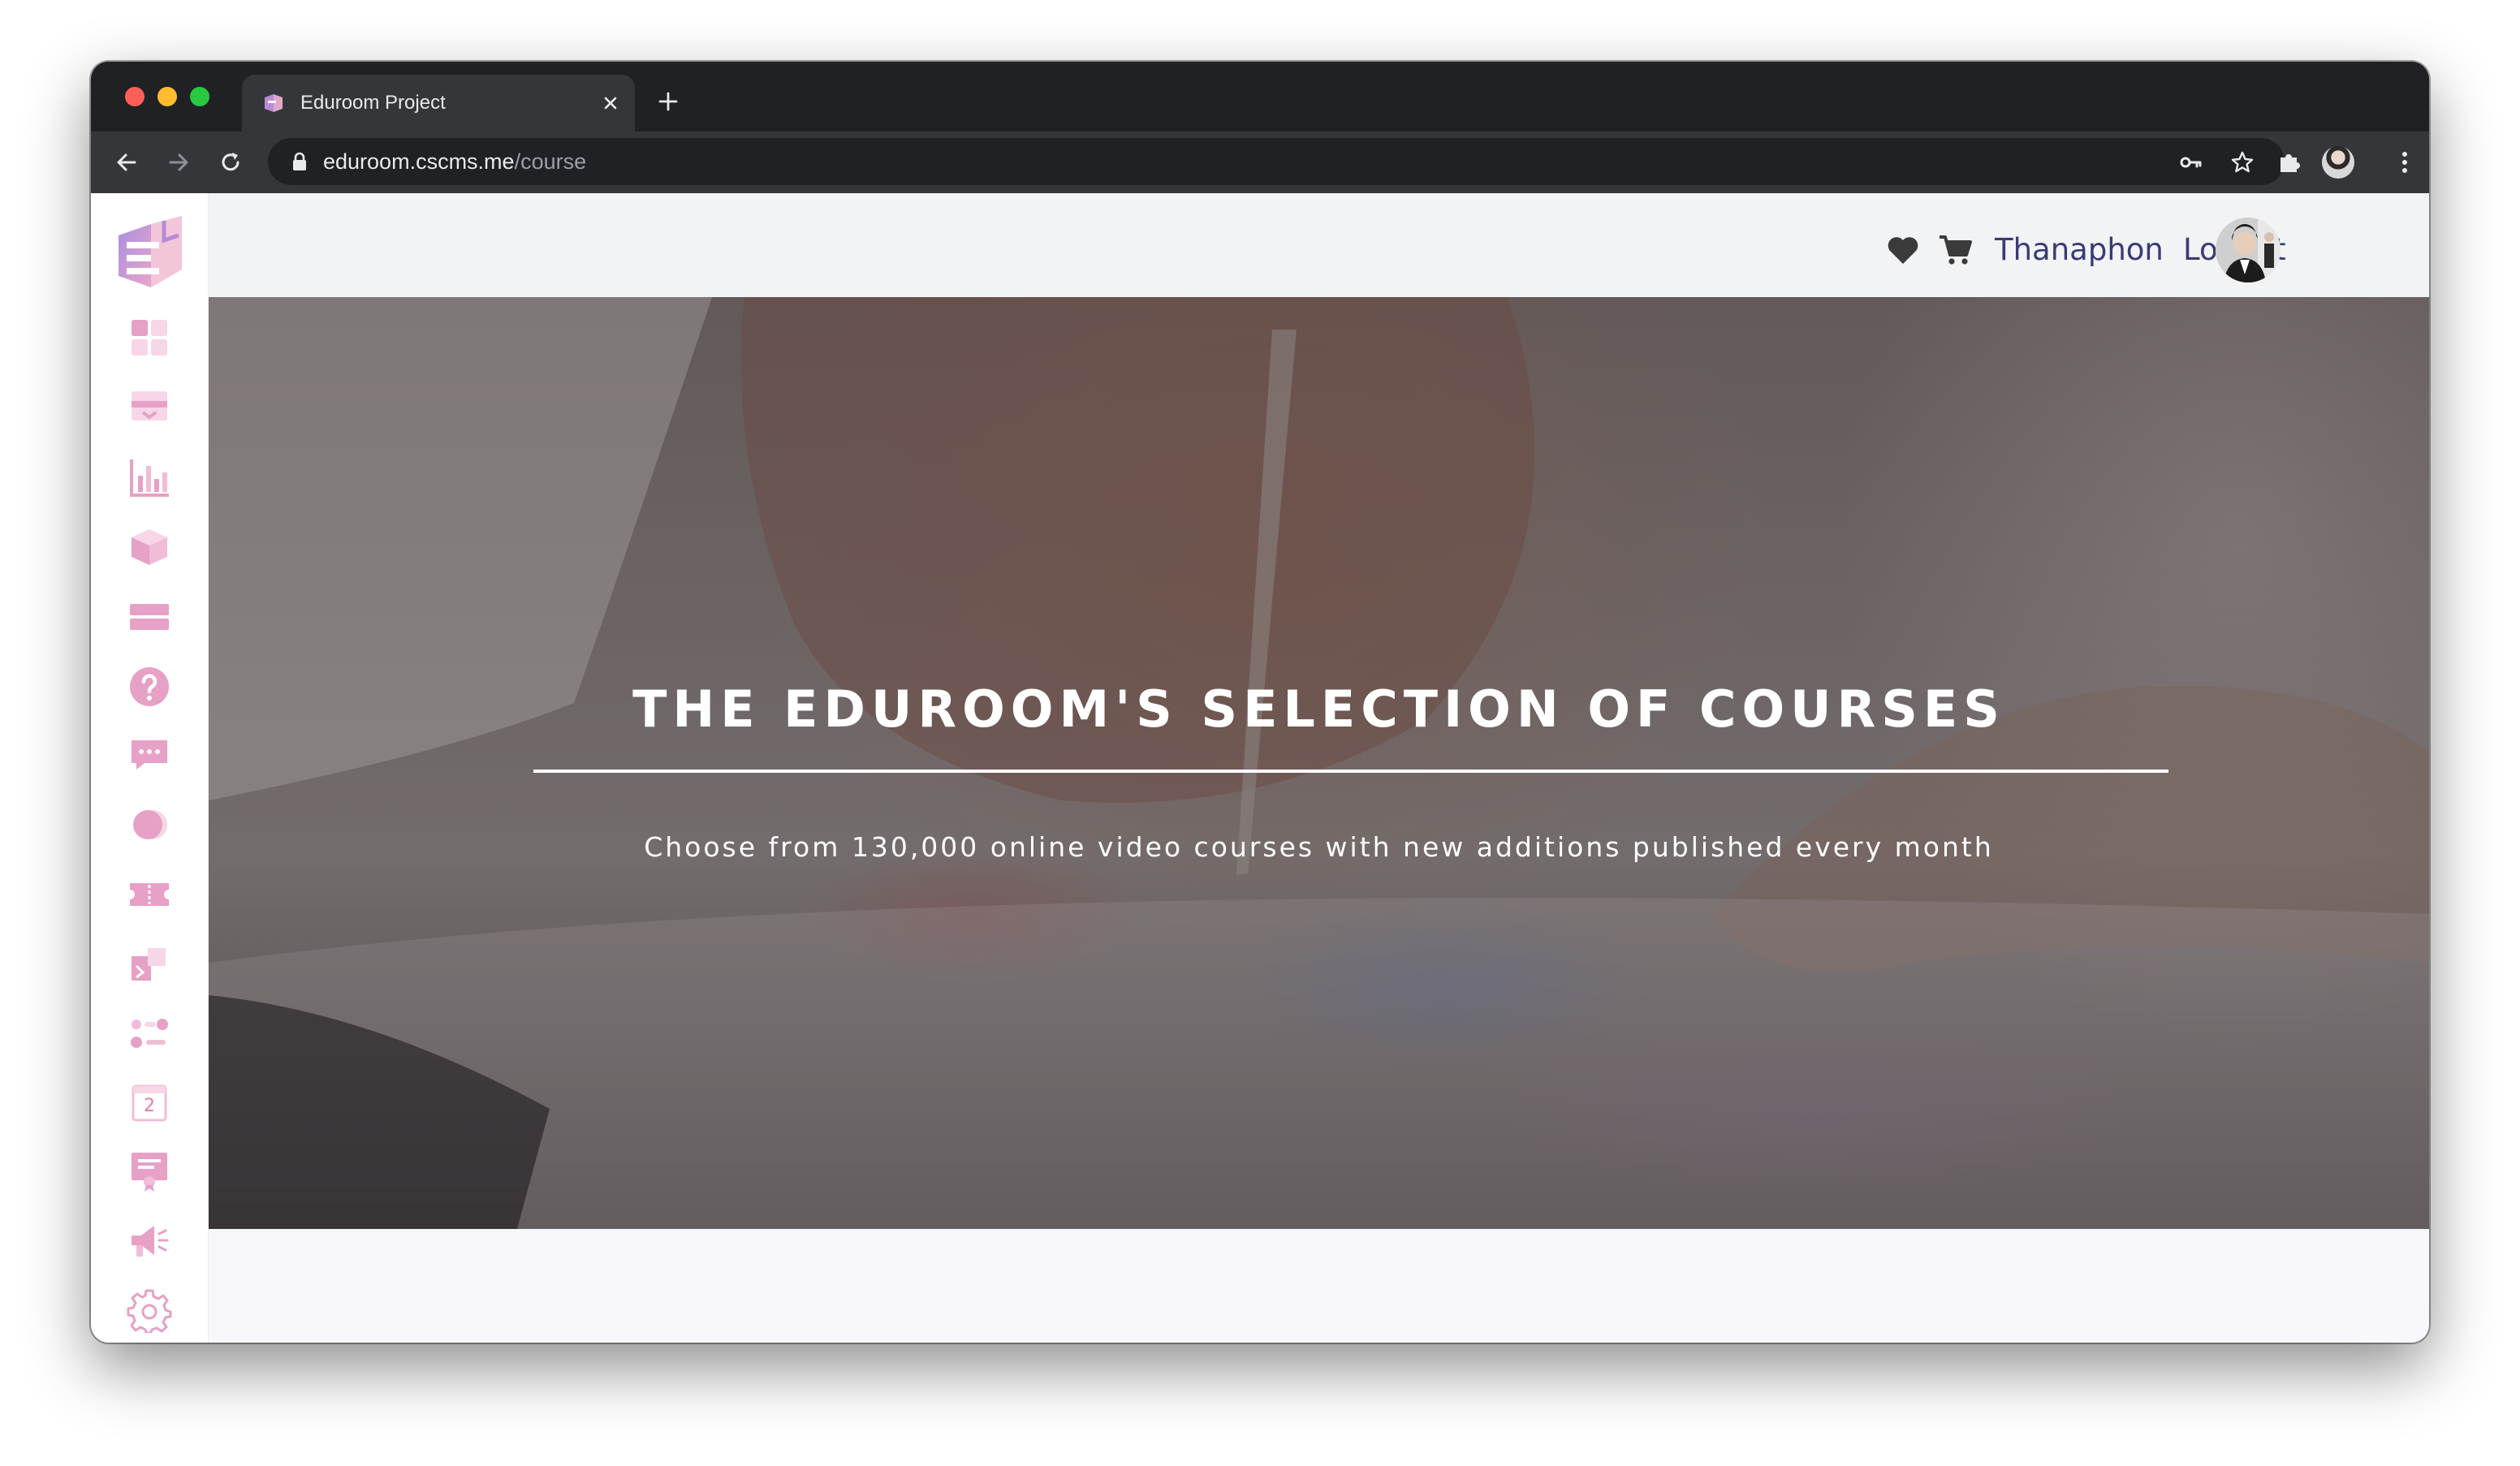 Image resolution: width=2520 pixels, height=1466 pixels. I want to click on extensions-puzzle-icon, so click(2289, 162).